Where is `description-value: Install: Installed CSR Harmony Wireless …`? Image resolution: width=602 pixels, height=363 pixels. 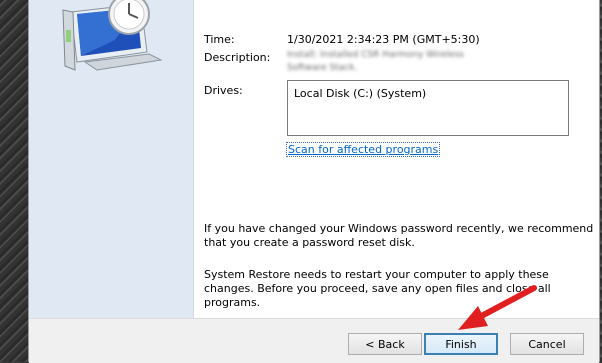 description-value: Install: Installed CSR Harmony Wireless … is located at coordinates (375, 61).